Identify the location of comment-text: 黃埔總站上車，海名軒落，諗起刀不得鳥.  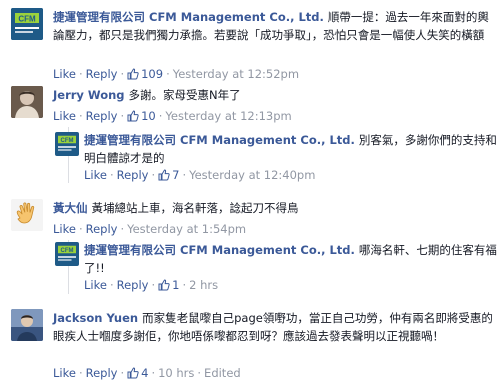
(195, 208).